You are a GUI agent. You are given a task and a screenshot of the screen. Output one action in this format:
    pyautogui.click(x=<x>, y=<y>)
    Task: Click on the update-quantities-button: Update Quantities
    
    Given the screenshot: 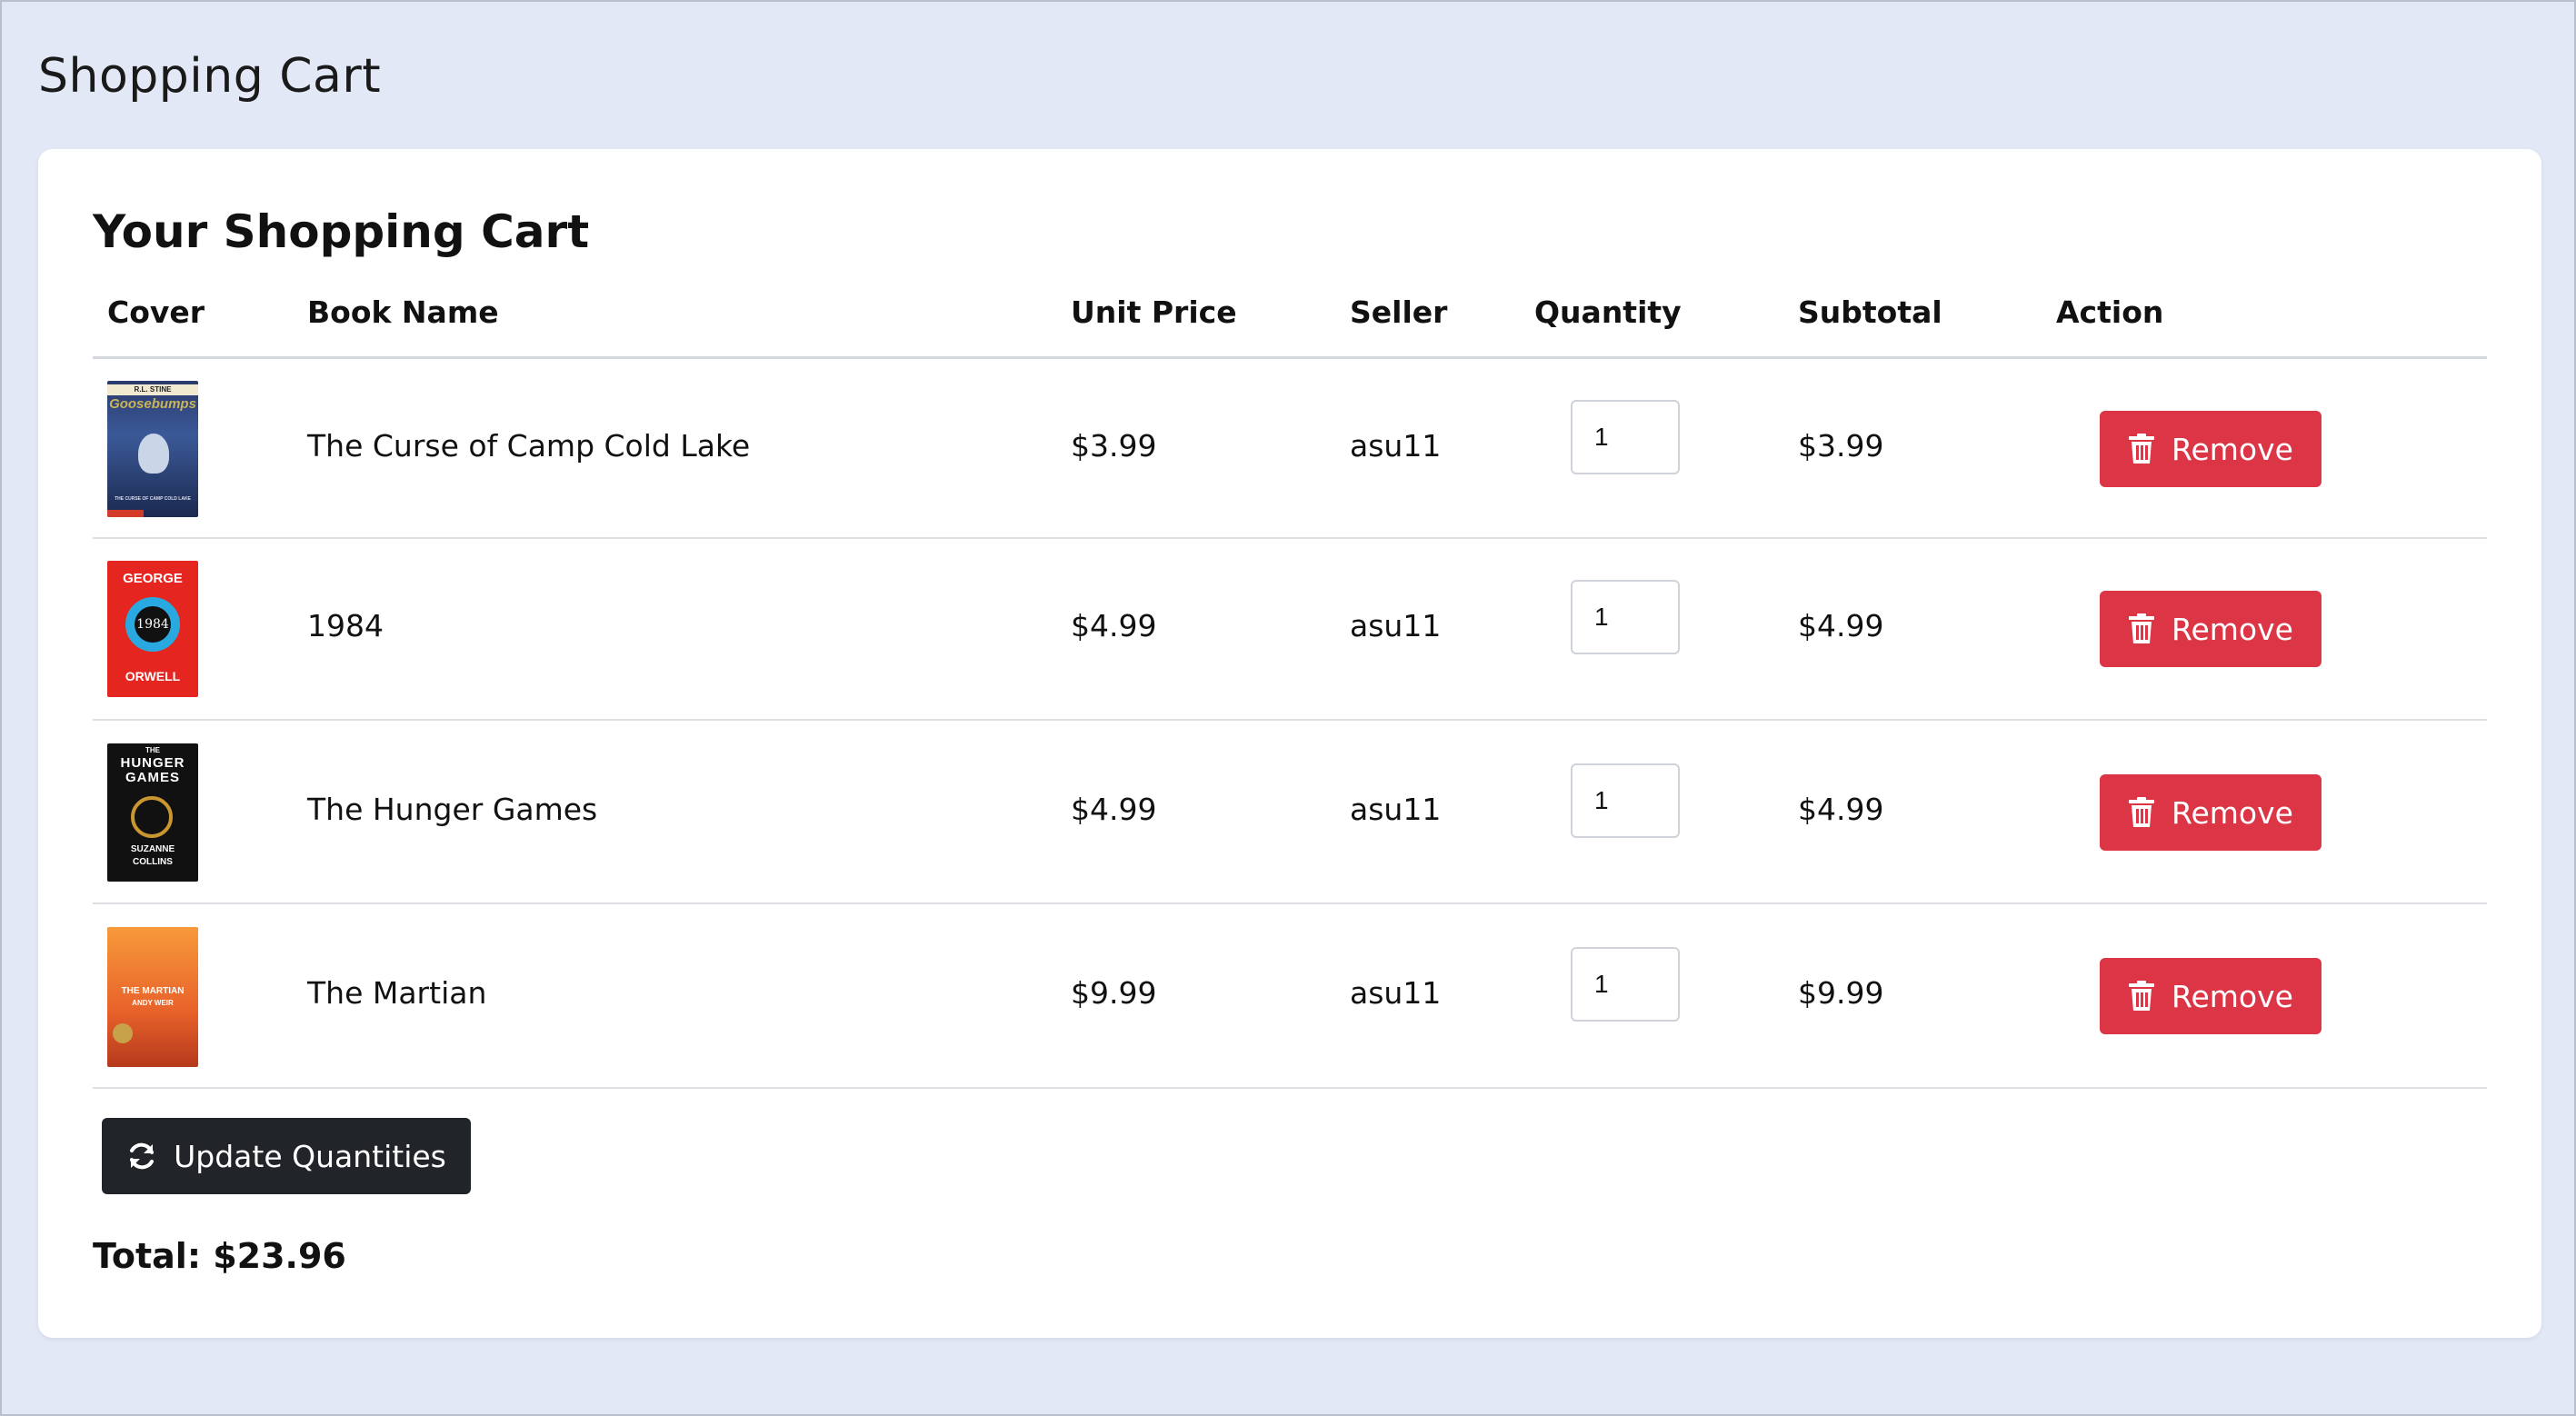 What is the action you would take?
    pyautogui.click(x=286, y=1156)
    